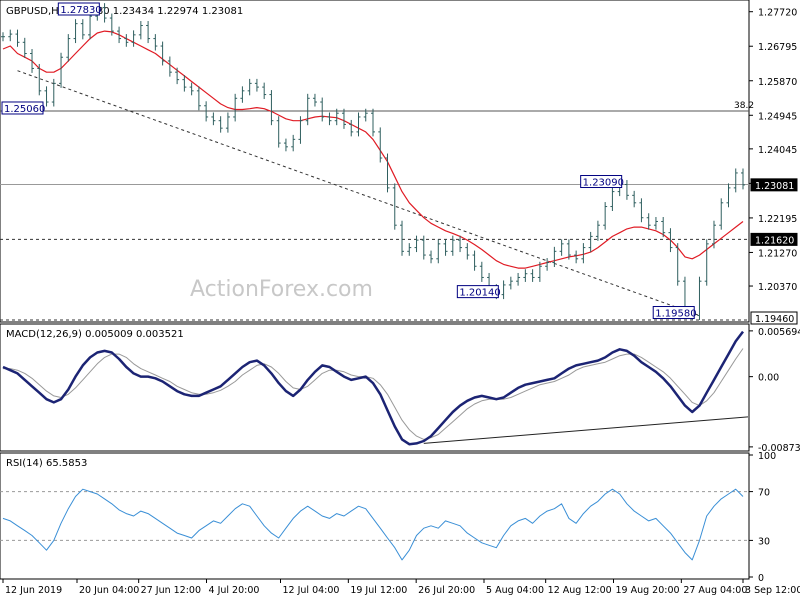 The height and width of the screenshot is (600, 800). What do you see at coordinates (777, 287) in the screenshot?
I see `price-y-tick-label: 1.20370` at bounding box center [777, 287].